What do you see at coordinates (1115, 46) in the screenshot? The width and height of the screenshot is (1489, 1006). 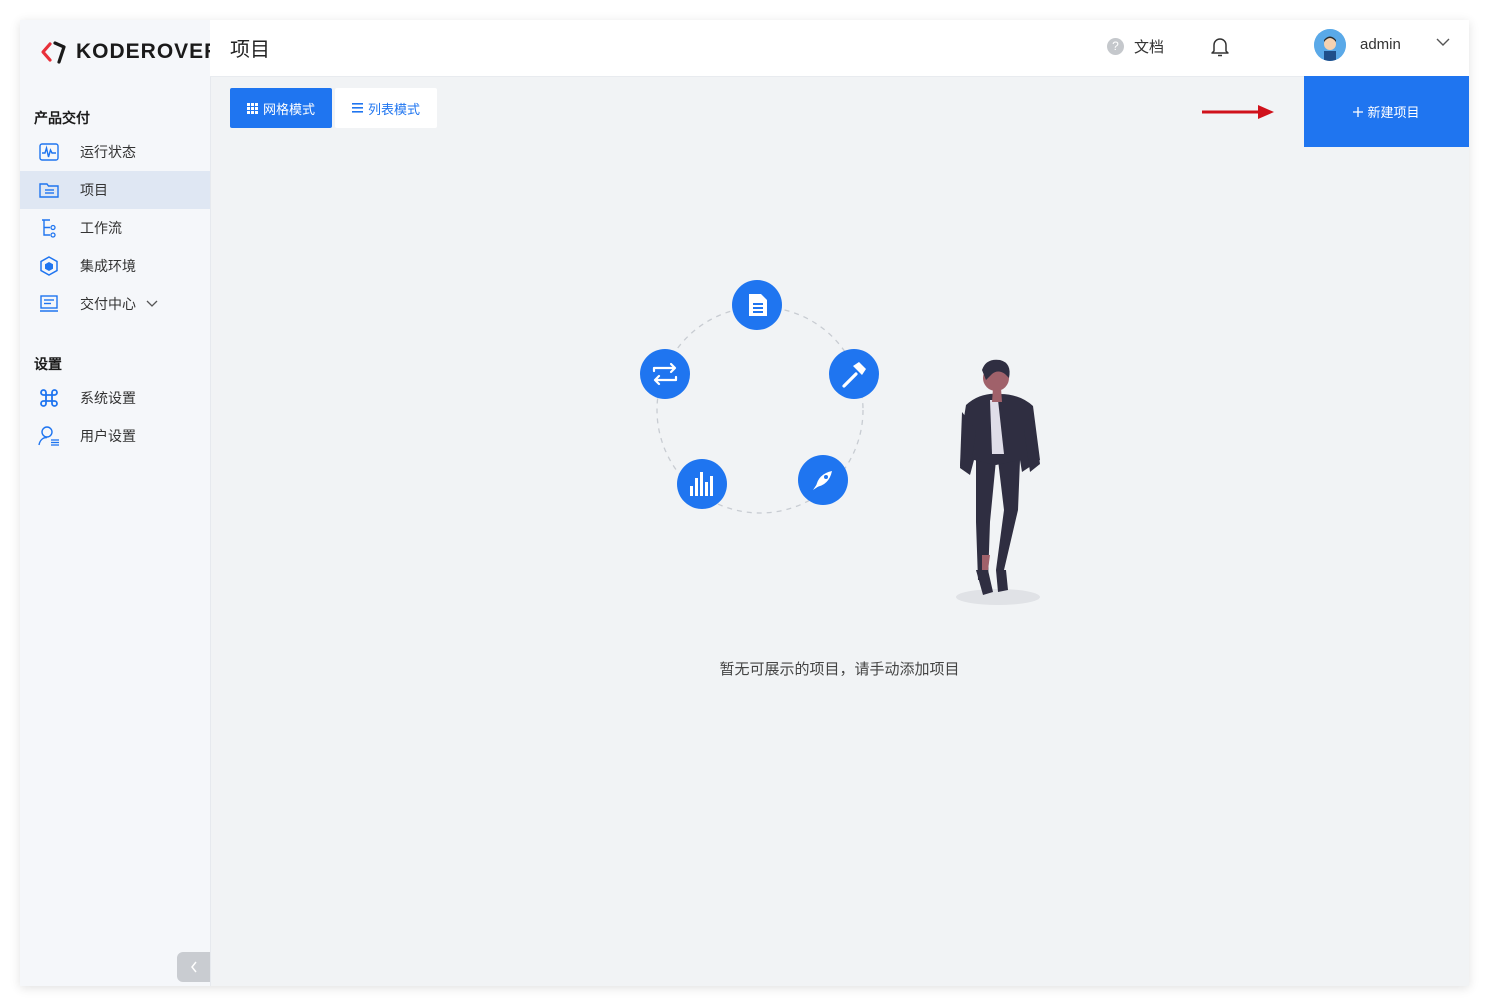 I see `help-icon: ?` at bounding box center [1115, 46].